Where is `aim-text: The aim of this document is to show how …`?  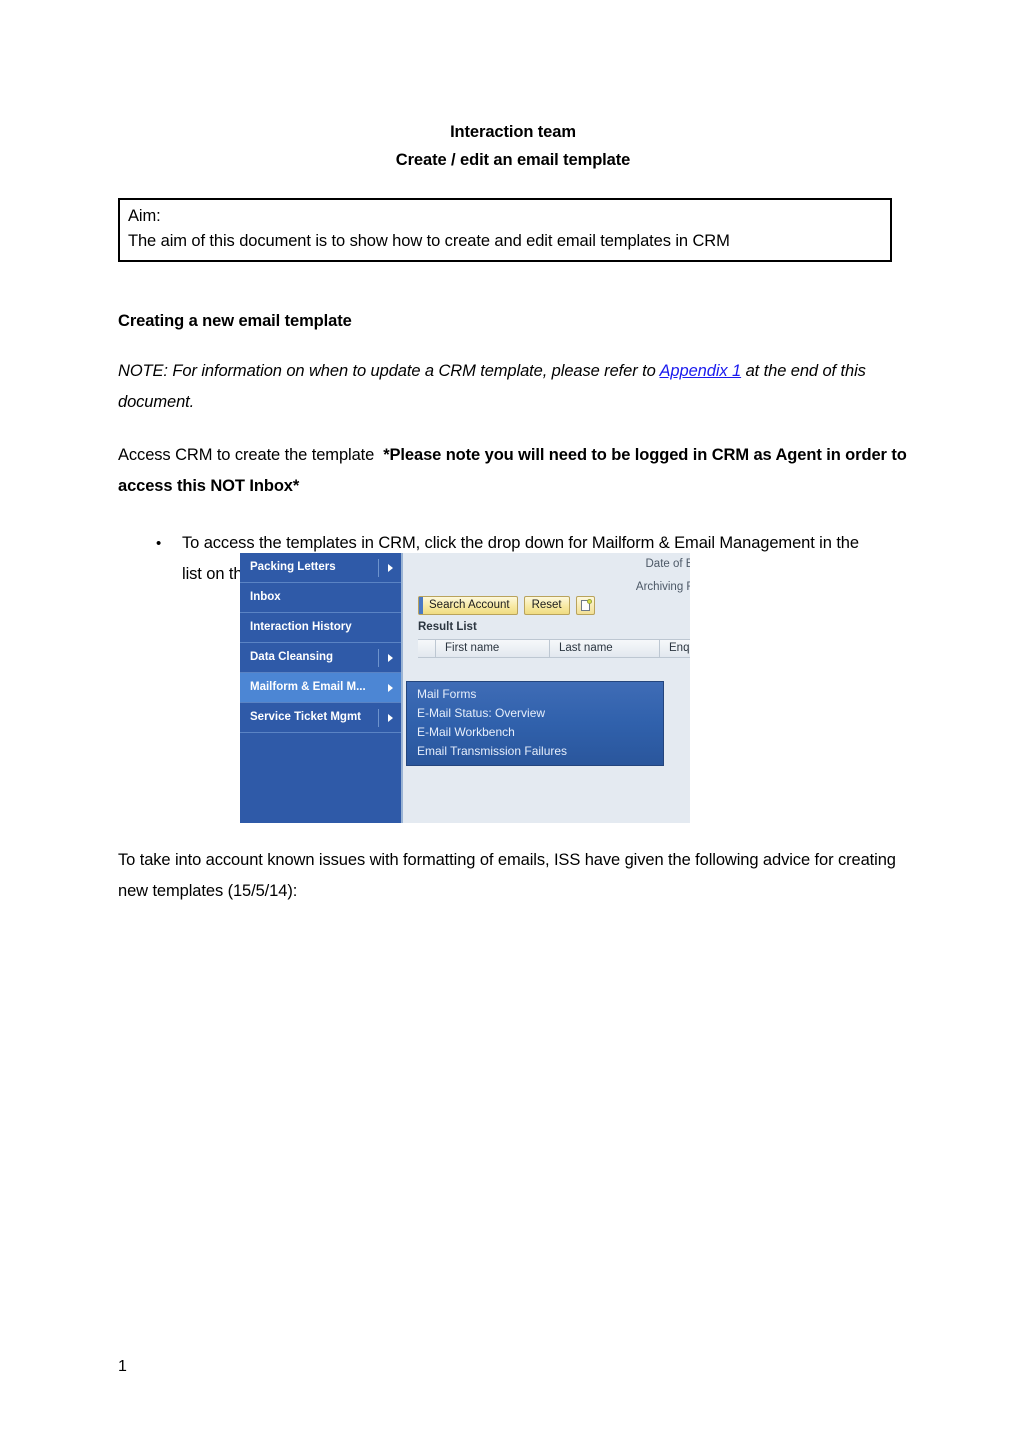
aim-text: The aim of this document is to show how … is located at coordinates (429, 241).